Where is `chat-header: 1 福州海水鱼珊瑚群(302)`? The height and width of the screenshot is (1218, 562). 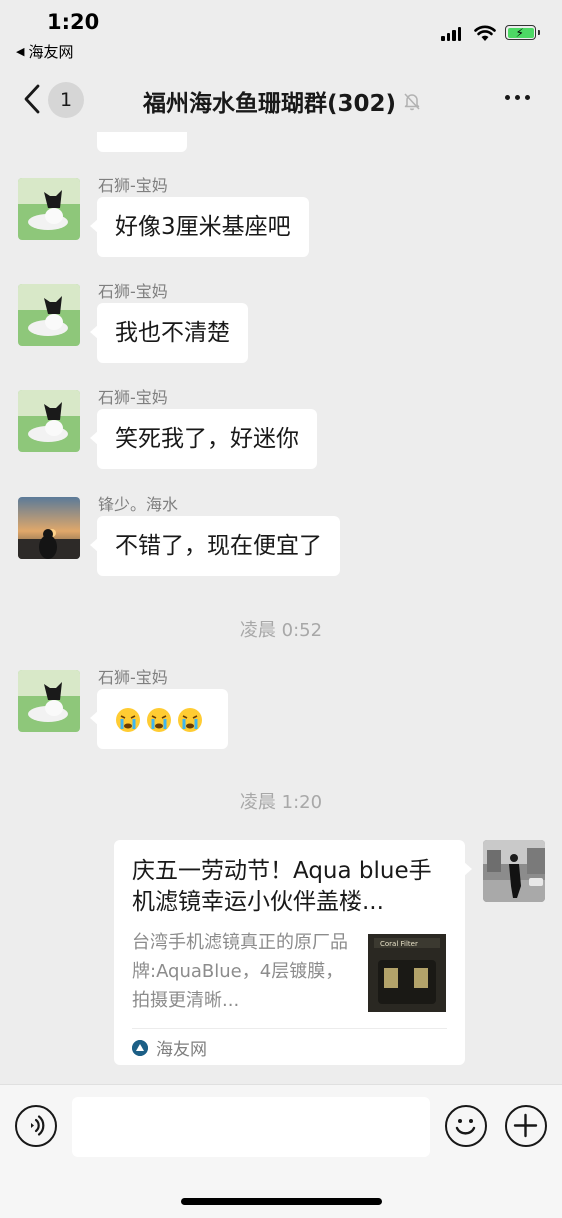
chat-header: 1 福州海水鱼珊瑚群(302) is located at coordinates (281, 99).